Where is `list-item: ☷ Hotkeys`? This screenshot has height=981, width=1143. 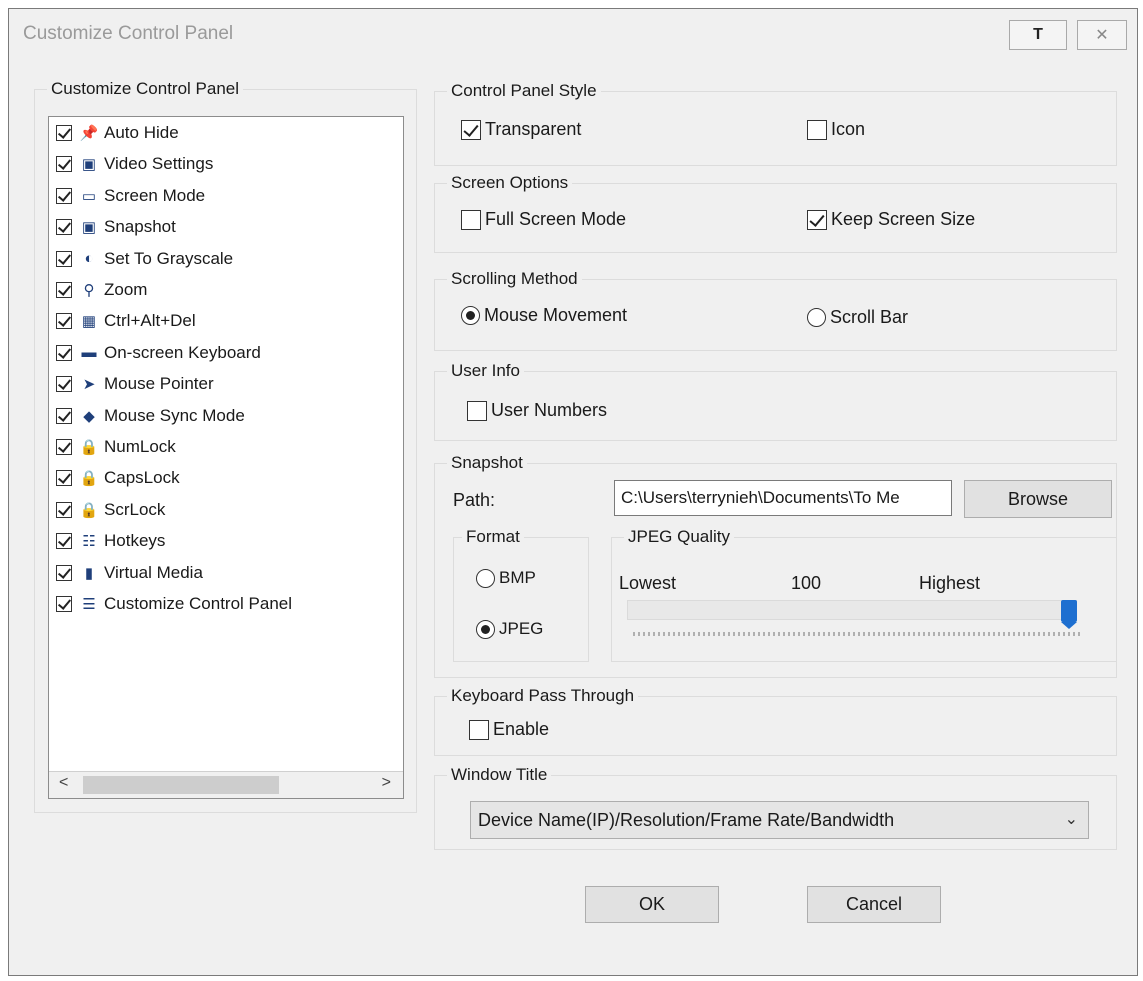 list-item: ☷ Hotkeys is located at coordinates (110, 541).